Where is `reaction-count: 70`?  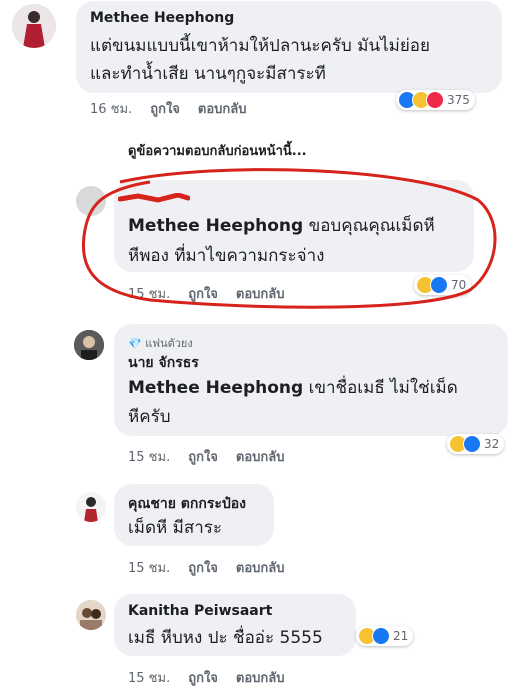
reaction-count: 70 is located at coordinates (459, 285).